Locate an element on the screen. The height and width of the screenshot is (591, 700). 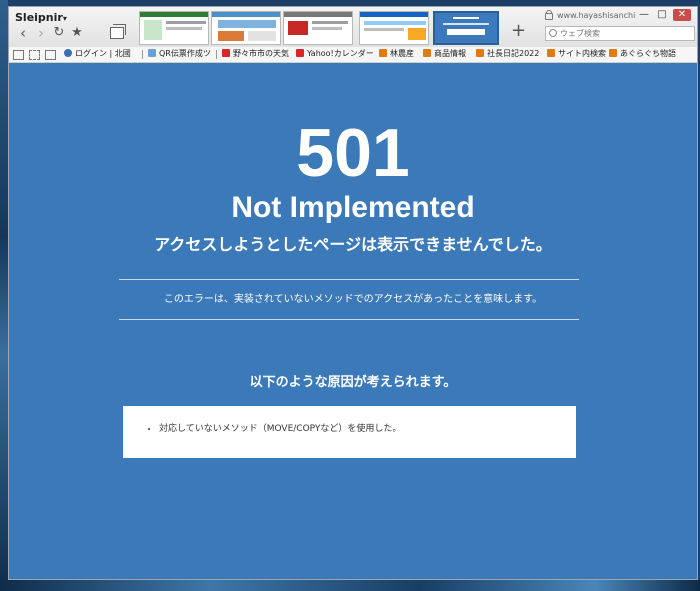
reload-button: ↻ is located at coordinates (59, 33).